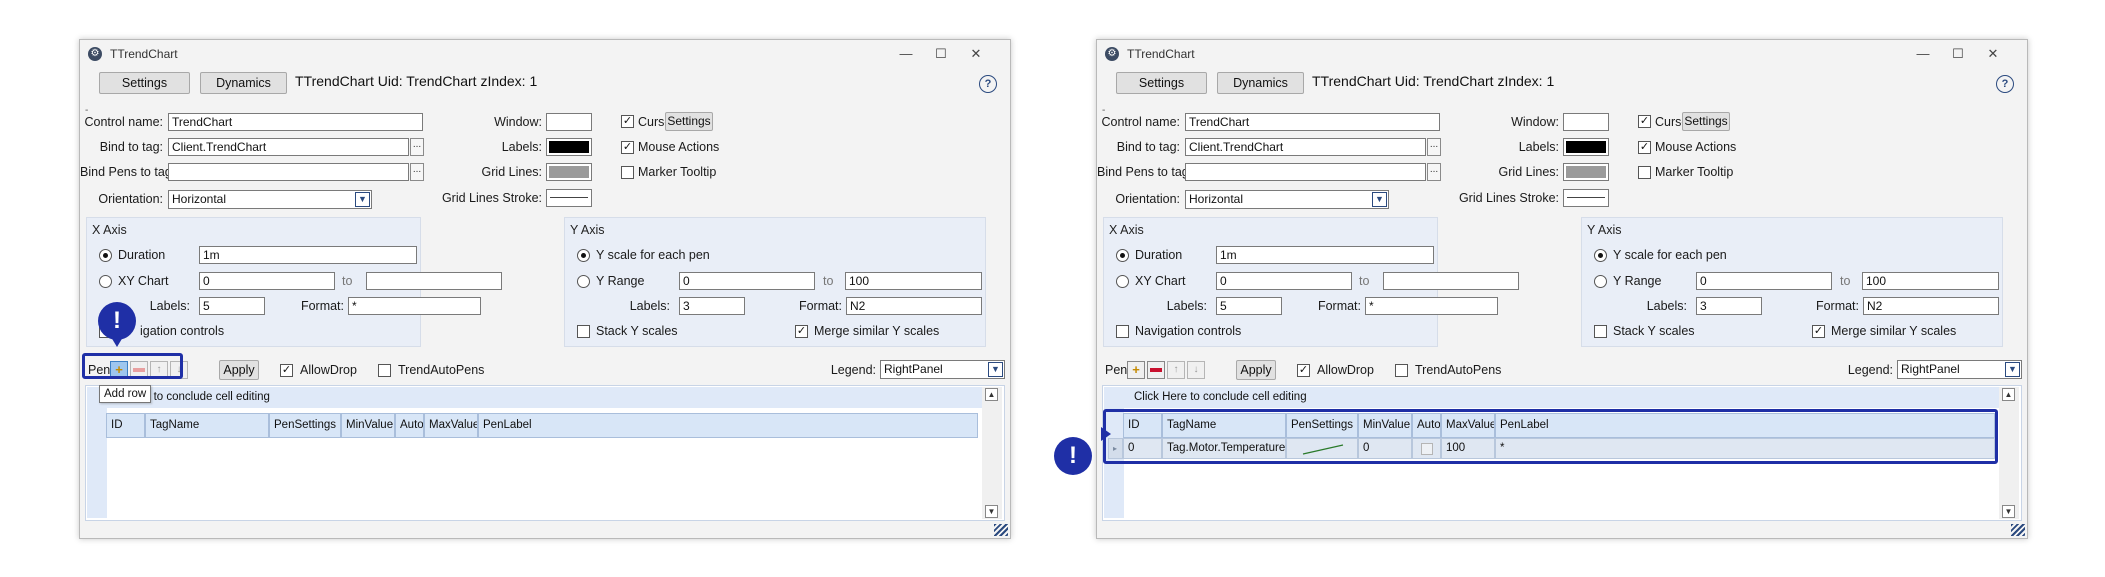 This screenshot has width=2105, height=577. I want to click on column-header-minvalue: MinValue, so click(368, 425).